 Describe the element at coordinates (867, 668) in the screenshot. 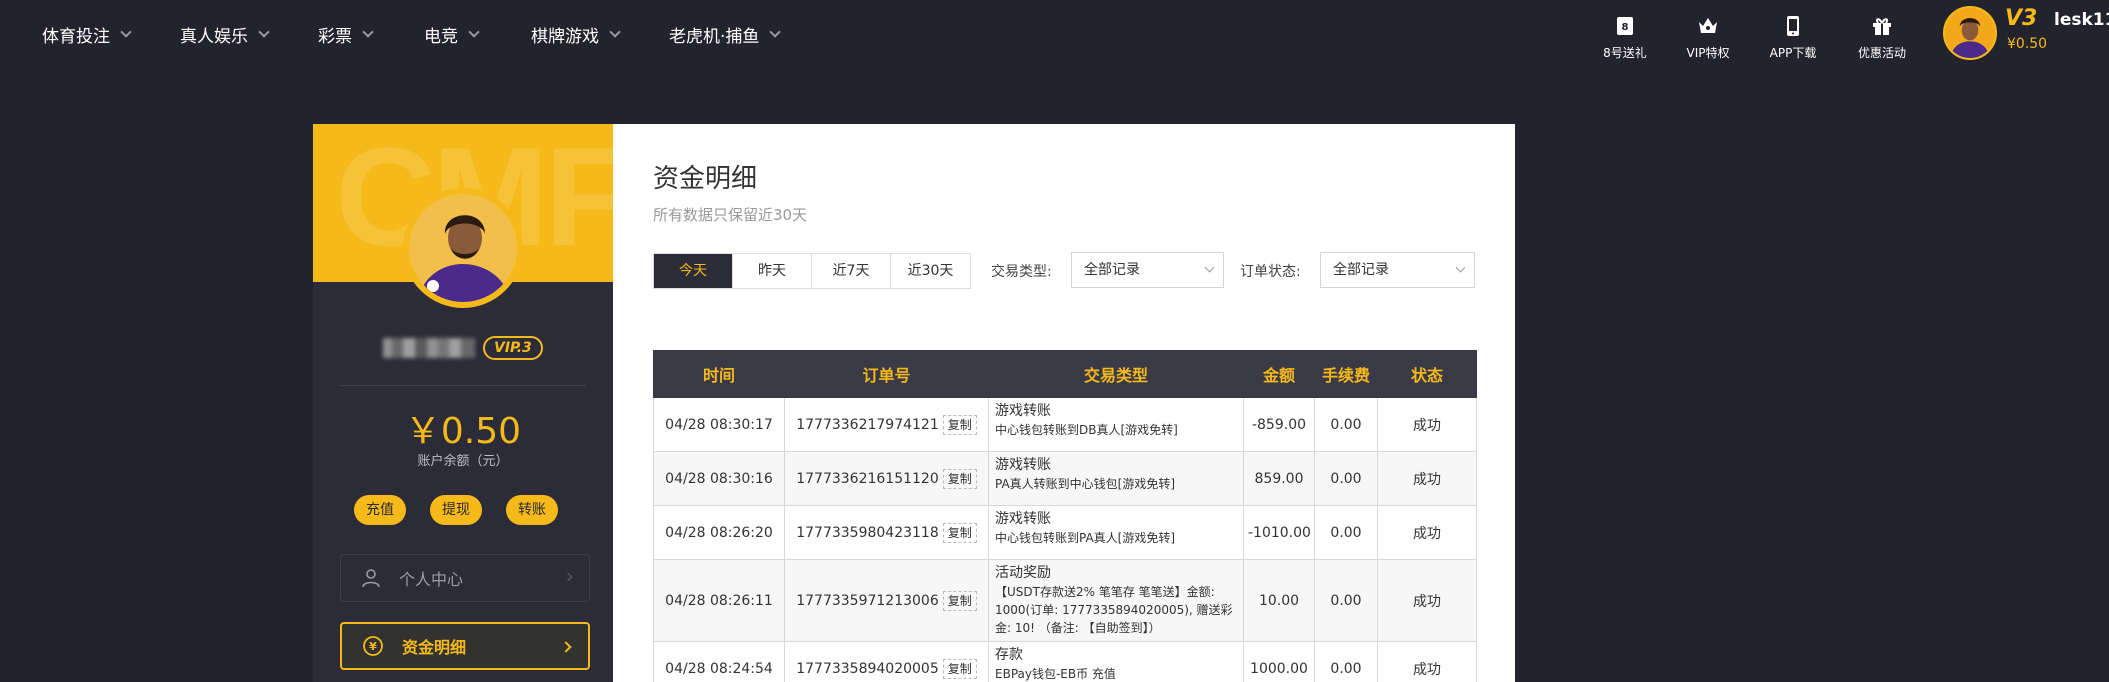

I see `order-number: 1777335894020005` at that location.